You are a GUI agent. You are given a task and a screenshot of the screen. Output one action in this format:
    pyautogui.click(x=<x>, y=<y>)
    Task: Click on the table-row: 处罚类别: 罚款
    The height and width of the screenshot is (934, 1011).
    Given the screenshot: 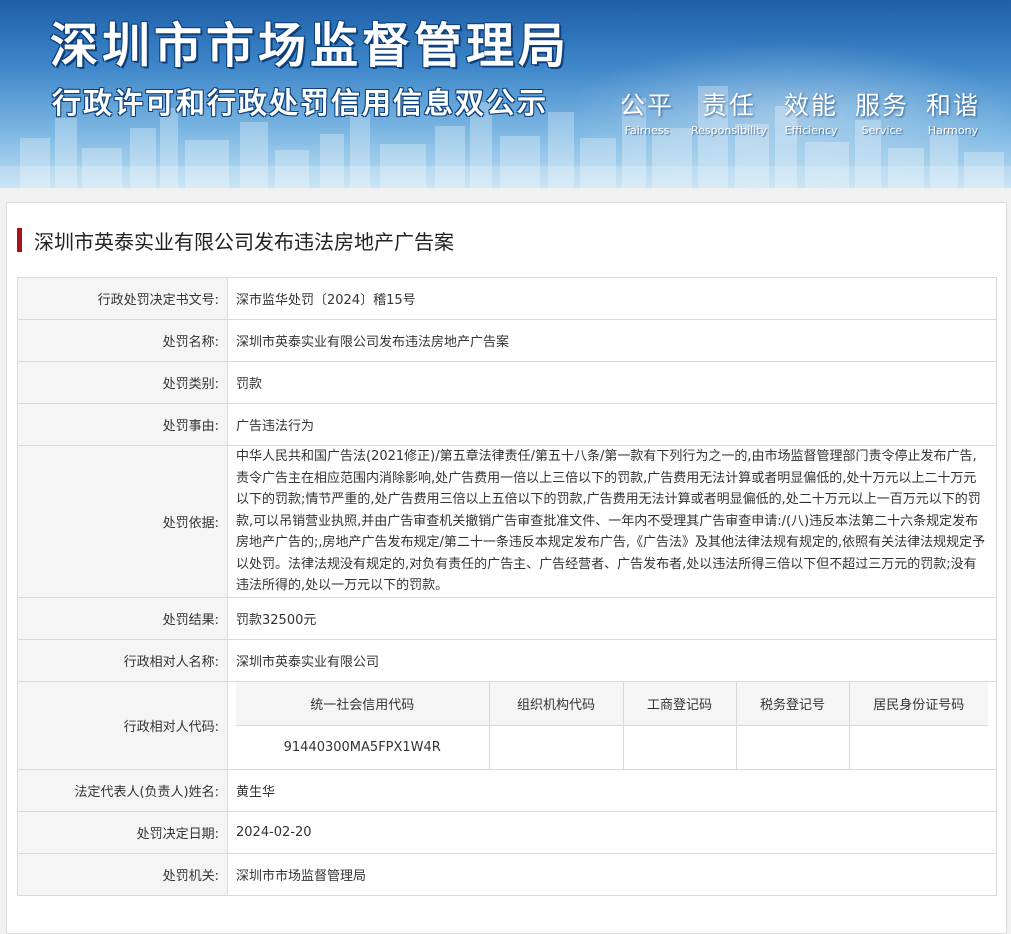 What is the action you would take?
    pyautogui.click(x=507, y=382)
    